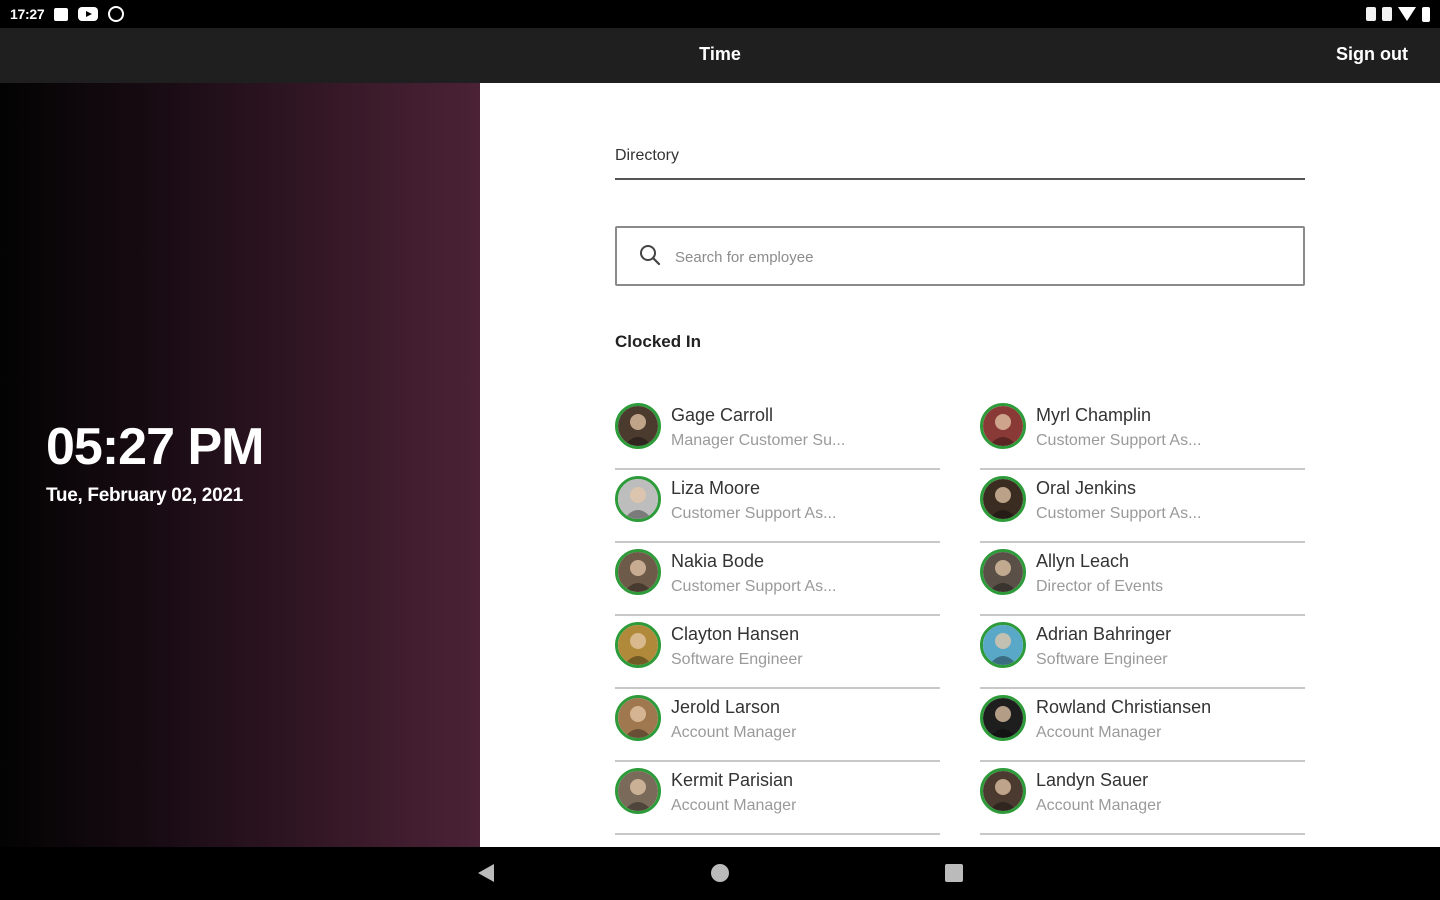 The height and width of the screenshot is (900, 1440). I want to click on employee-name: Clayton Hansen, so click(735, 634).